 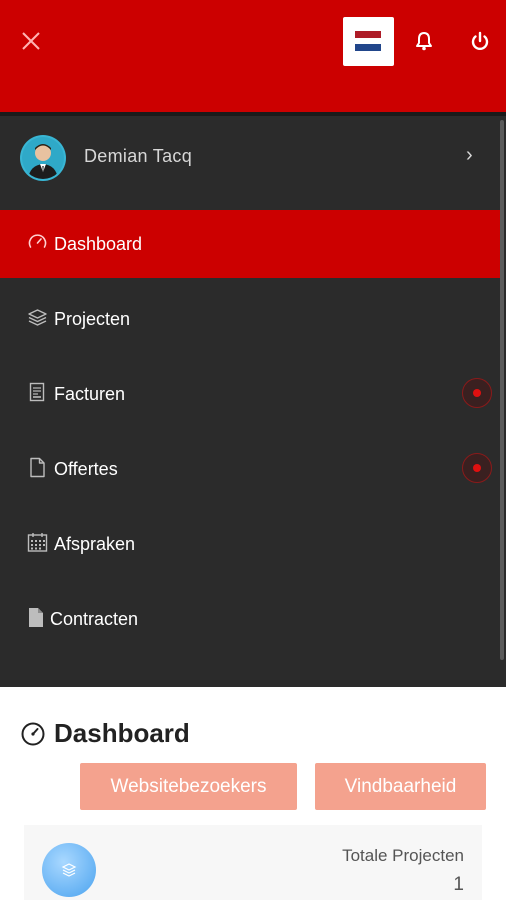 What do you see at coordinates (37, 542) in the screenshot?
I see `calendar-icon` at bounding box center [37, 542].